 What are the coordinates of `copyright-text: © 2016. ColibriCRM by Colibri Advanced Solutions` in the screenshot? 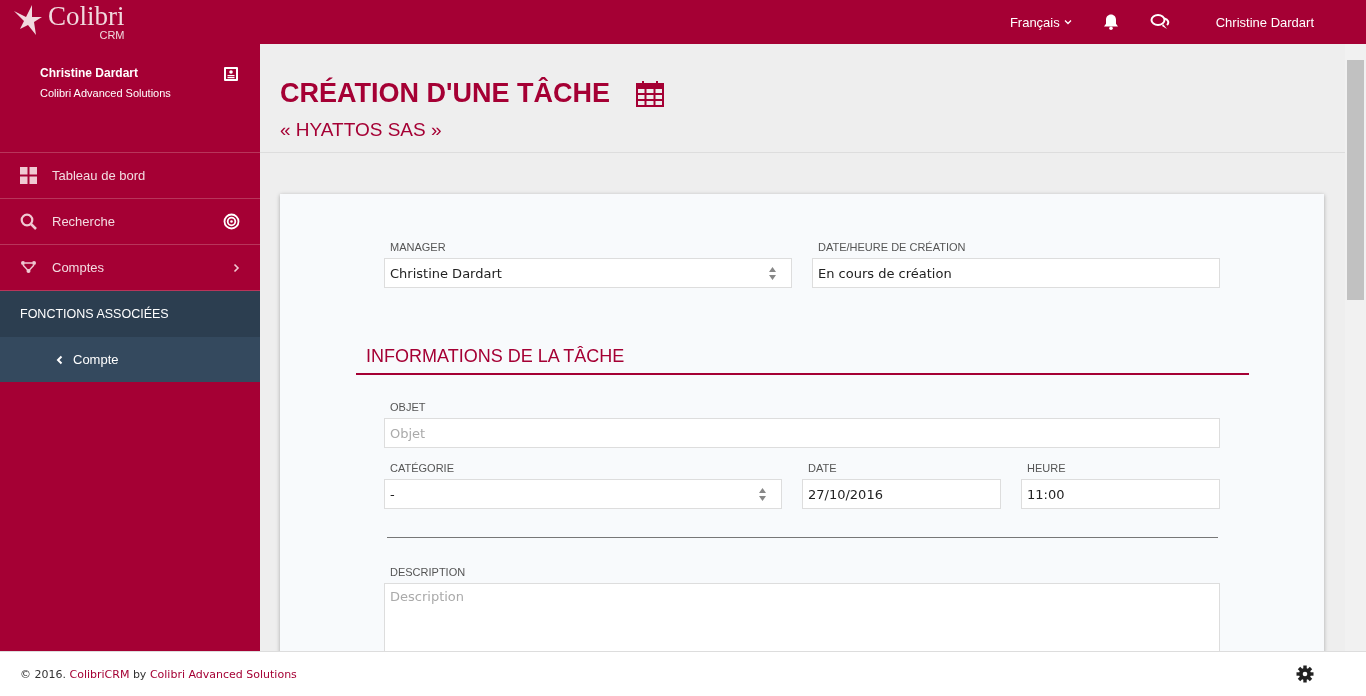 It's located at (158, 674).